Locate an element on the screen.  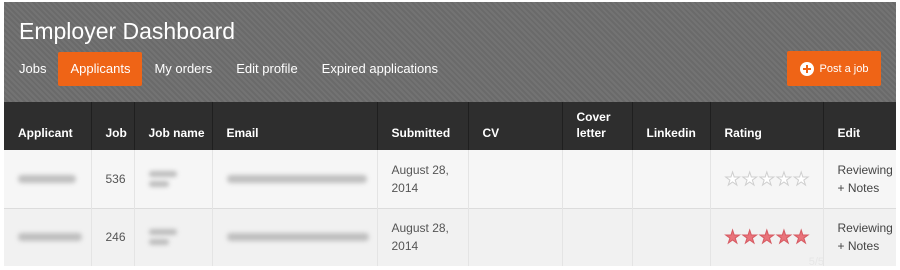
col-rating: Rating is located at coordinates (767, 126).